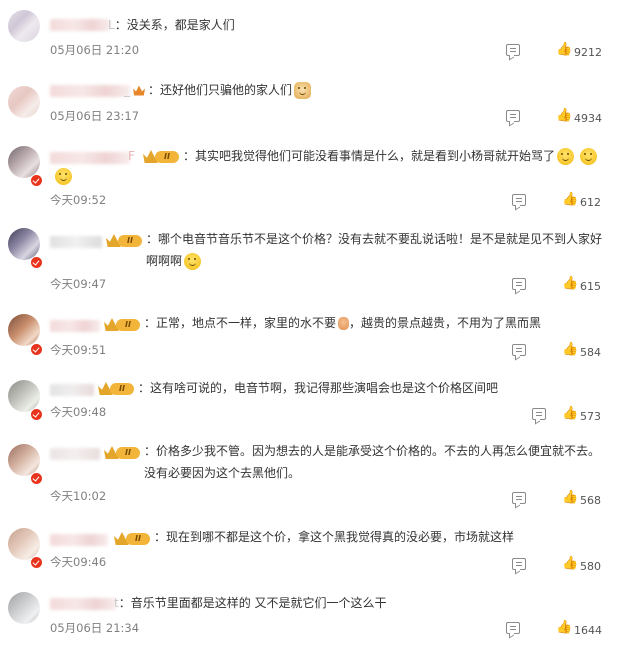 The height and width of the screenshot is (655, 620). What do you see at coordinates (139, 90) in the screenshot?
I see `crown-icon` at bounding box center [139, 90].